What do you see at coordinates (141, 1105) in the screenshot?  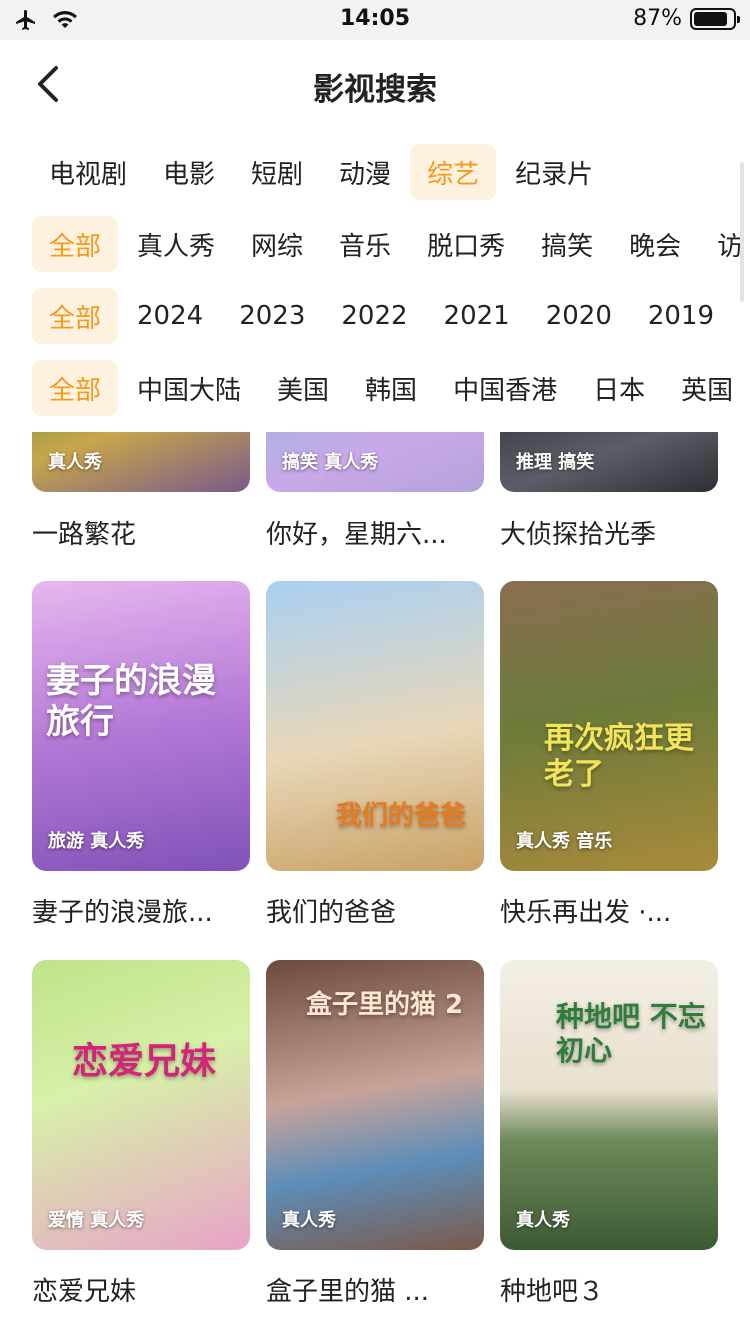 I see `show-poster: 恋爱兄妹爱情 真人秀` at bounding box center [141, 1105].